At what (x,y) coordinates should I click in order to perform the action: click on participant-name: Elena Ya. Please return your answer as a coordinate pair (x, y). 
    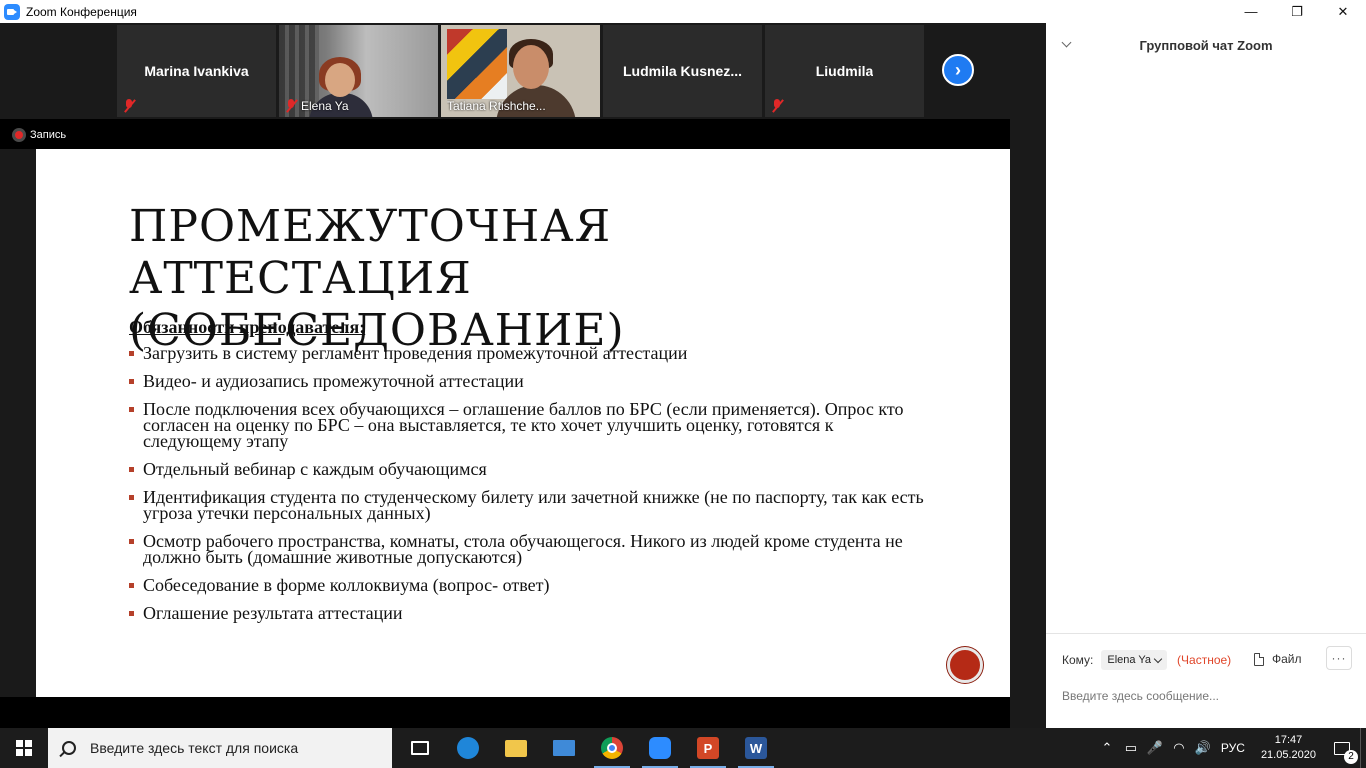
    Looking at the image, I should click on (325, 106).